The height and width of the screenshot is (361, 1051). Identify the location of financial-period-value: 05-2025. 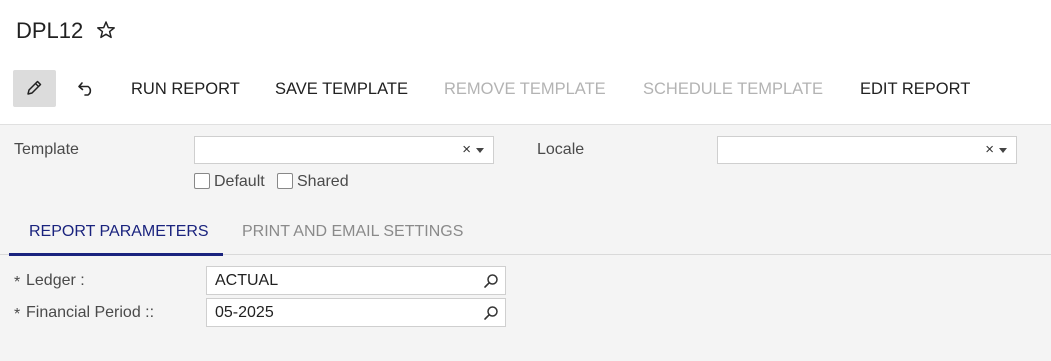
(244, 312).